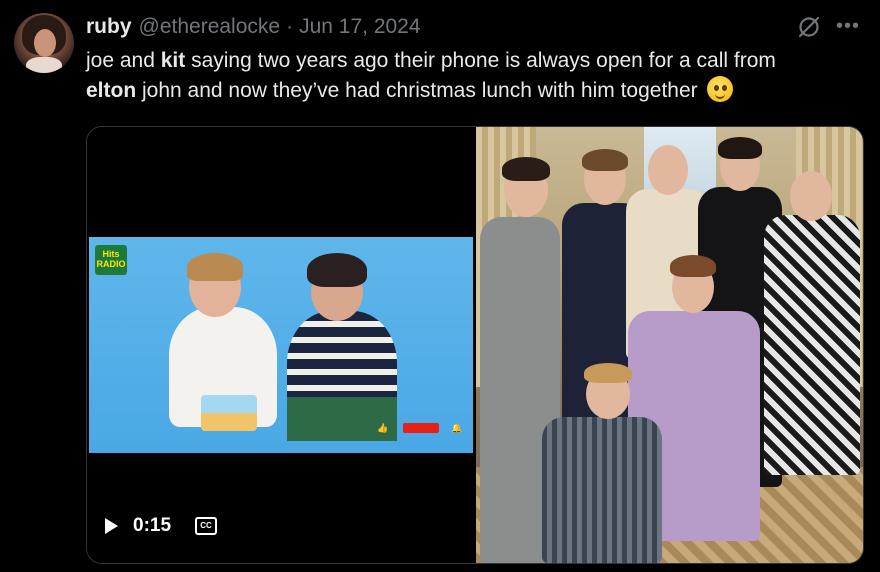 The width and height of the screenshot is (880, 572). I want to click on play-icon, so click(111, 526).